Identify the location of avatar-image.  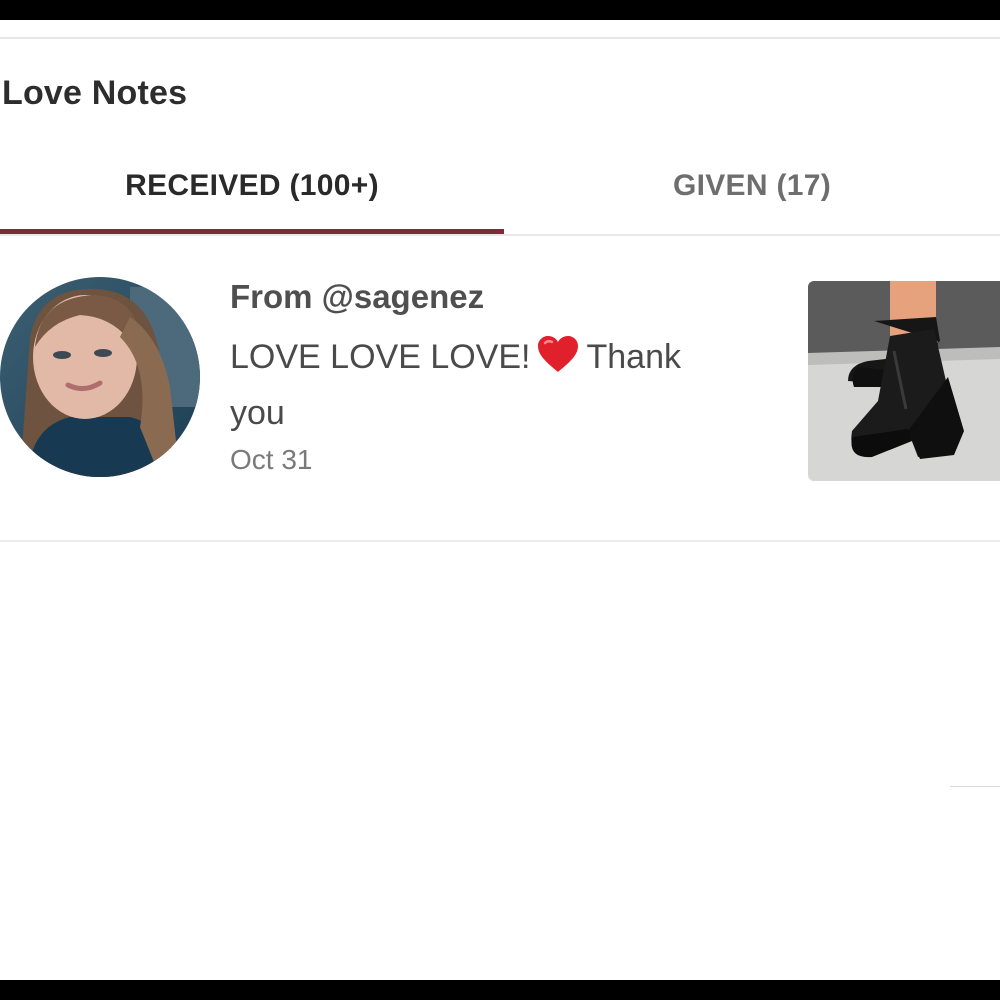
(100, 377).